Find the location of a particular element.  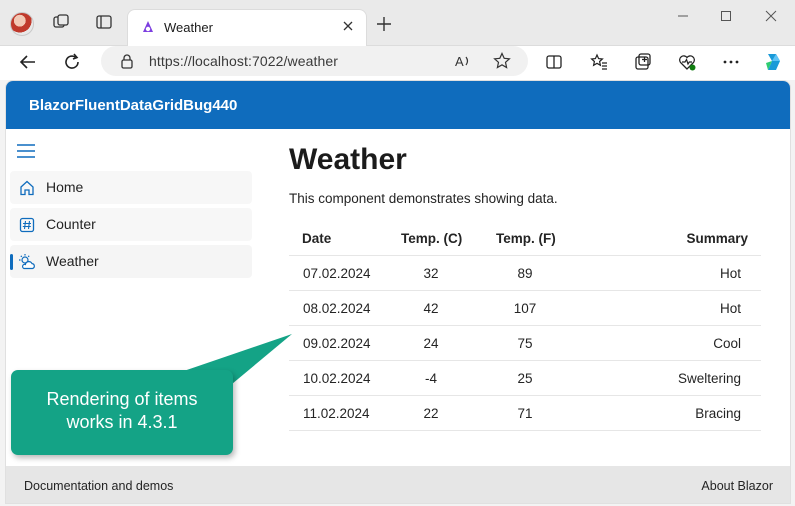

workspaces-icon is located at coordinates (61, 22).